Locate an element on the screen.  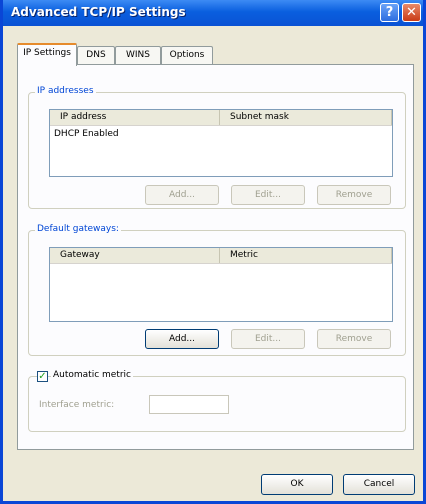
automatic-metric-label: Automatic metric is located at coordinates (92, 375).